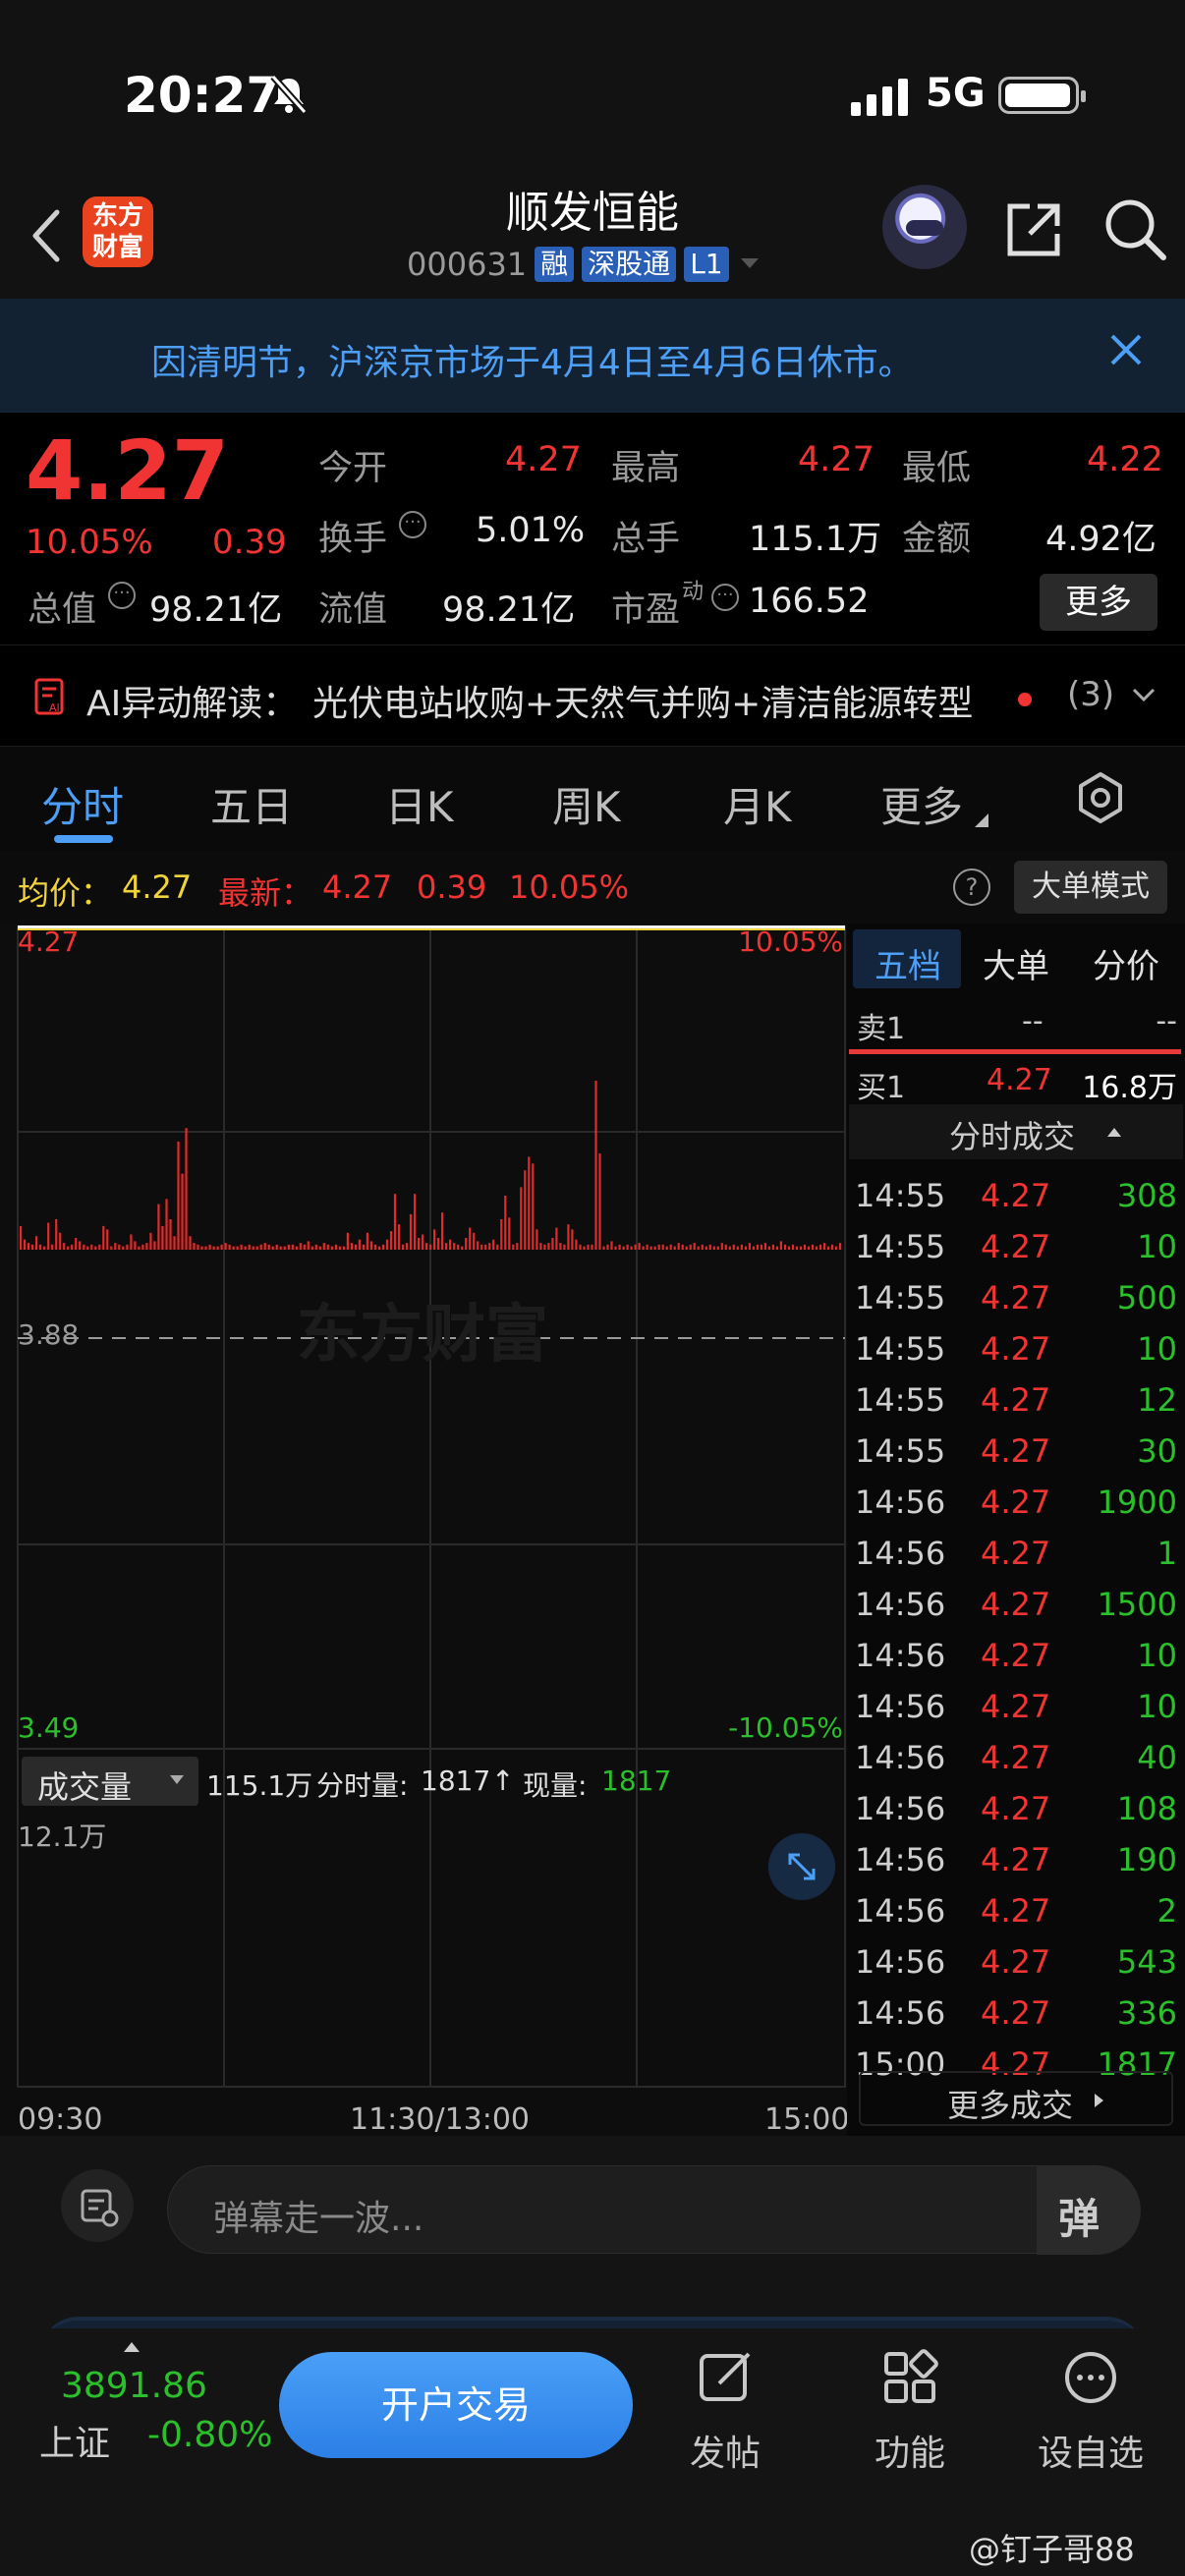  I want to click on chart-tabs: 分时 五日 日K 周K 月K 更多, so click(592, 799).